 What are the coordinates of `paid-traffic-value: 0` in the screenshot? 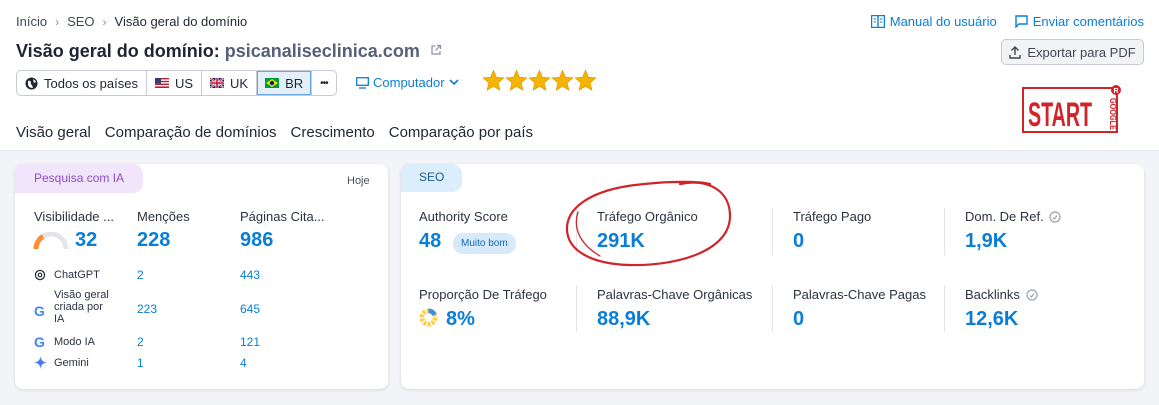 It's located at (798, 241).